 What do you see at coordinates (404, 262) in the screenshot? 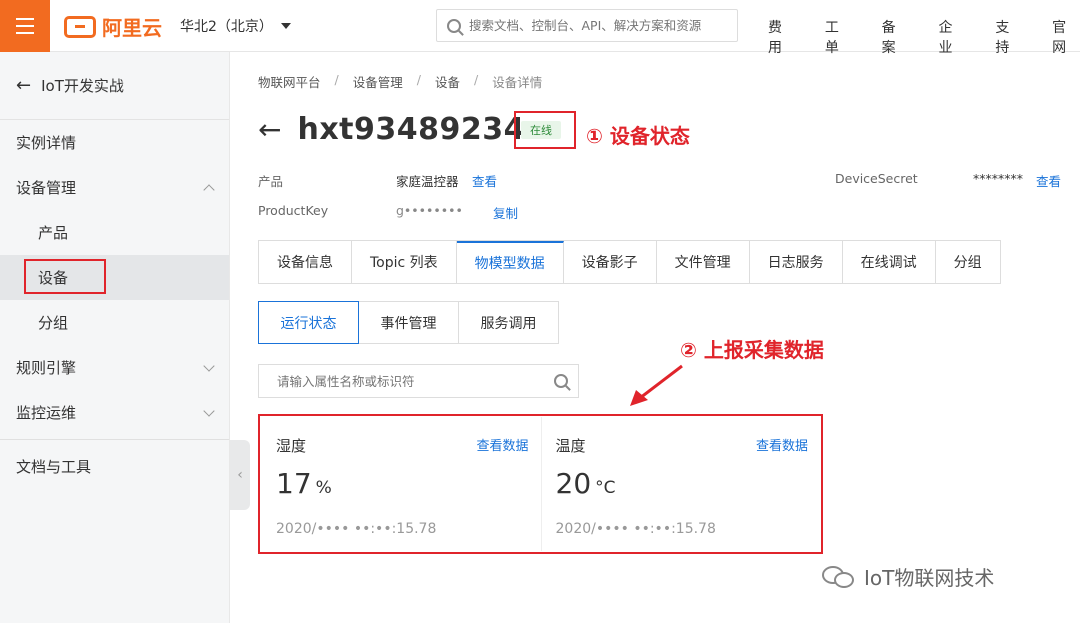
I see `tab-topic-list: Topic 列表` at bounding box center [404, 262].